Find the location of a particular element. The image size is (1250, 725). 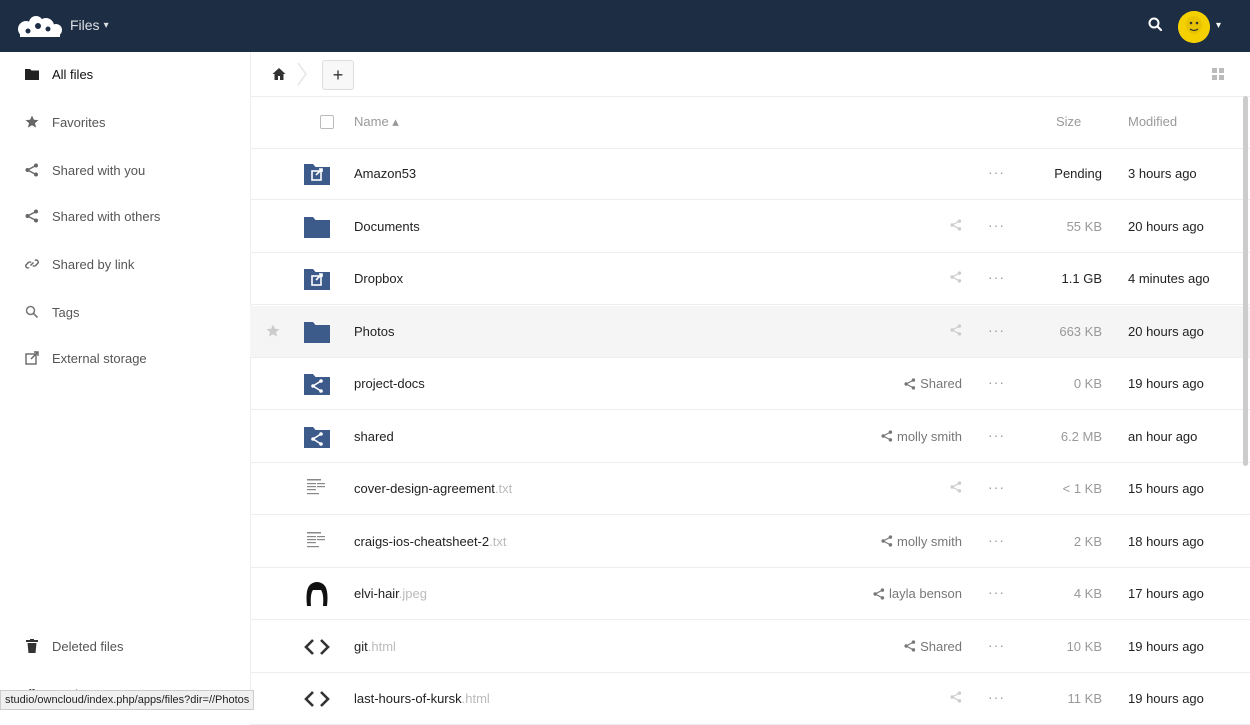

file-name: elvi-hair.jpeg is located at coordinates (390, 593).